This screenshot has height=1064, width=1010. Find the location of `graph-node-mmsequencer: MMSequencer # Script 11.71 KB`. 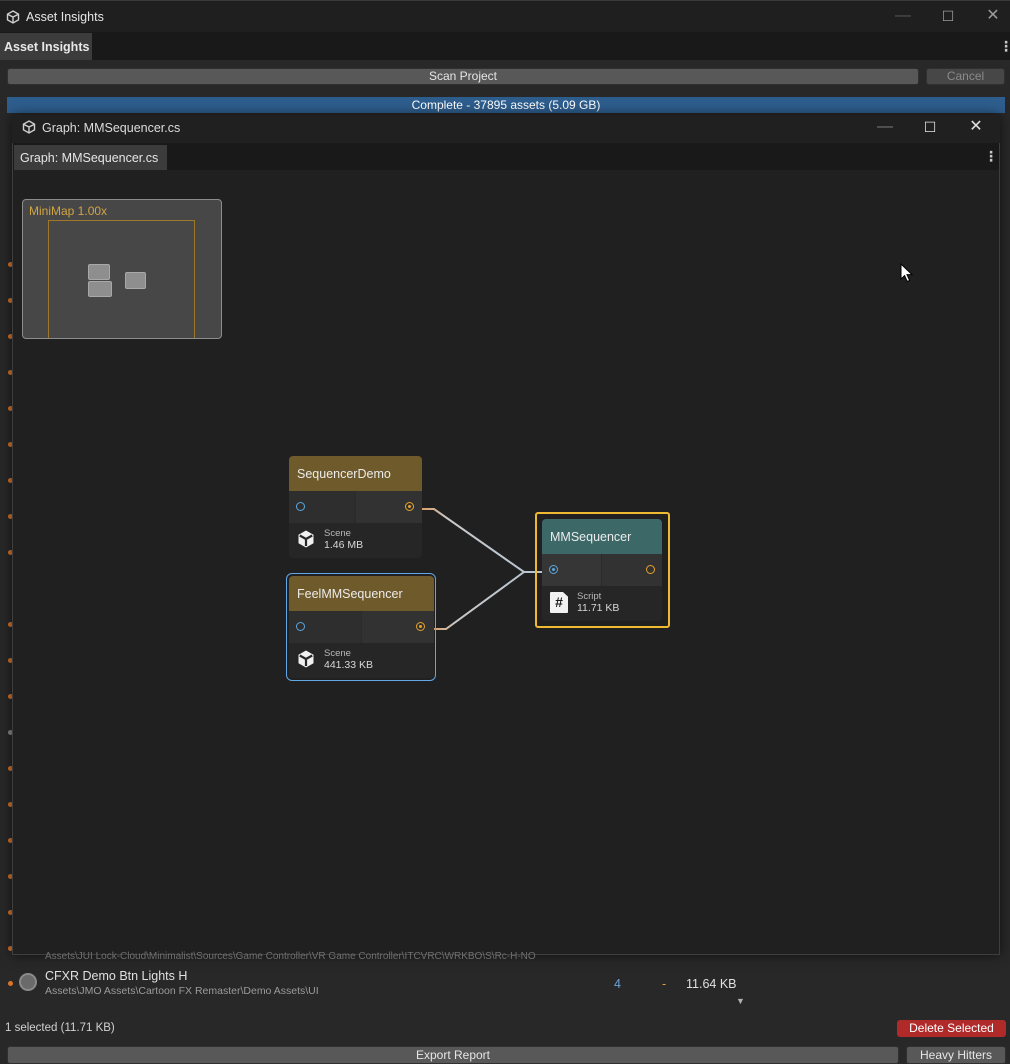

graph-node-mmsequencer: MMSequencer # Script 11.71 KB is located at coordinates (602, 570).